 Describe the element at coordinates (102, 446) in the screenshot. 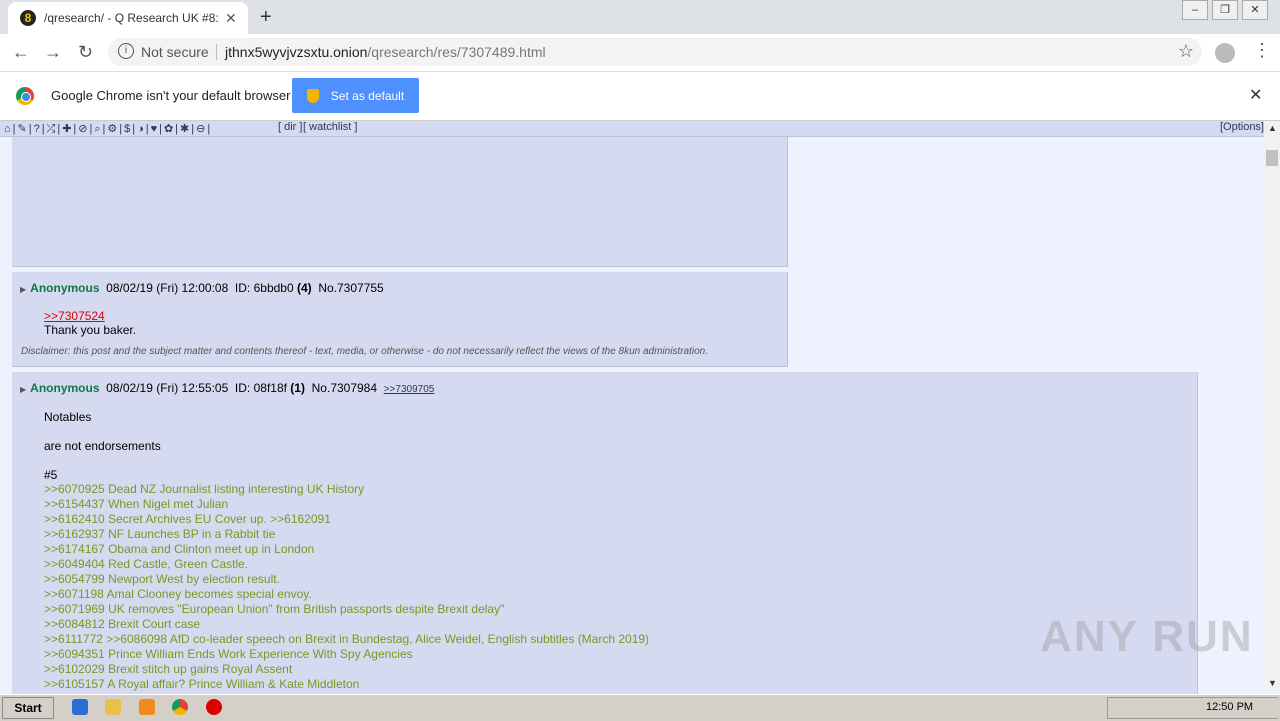

I see `notables-subtitle: are not endorsements` at that location.